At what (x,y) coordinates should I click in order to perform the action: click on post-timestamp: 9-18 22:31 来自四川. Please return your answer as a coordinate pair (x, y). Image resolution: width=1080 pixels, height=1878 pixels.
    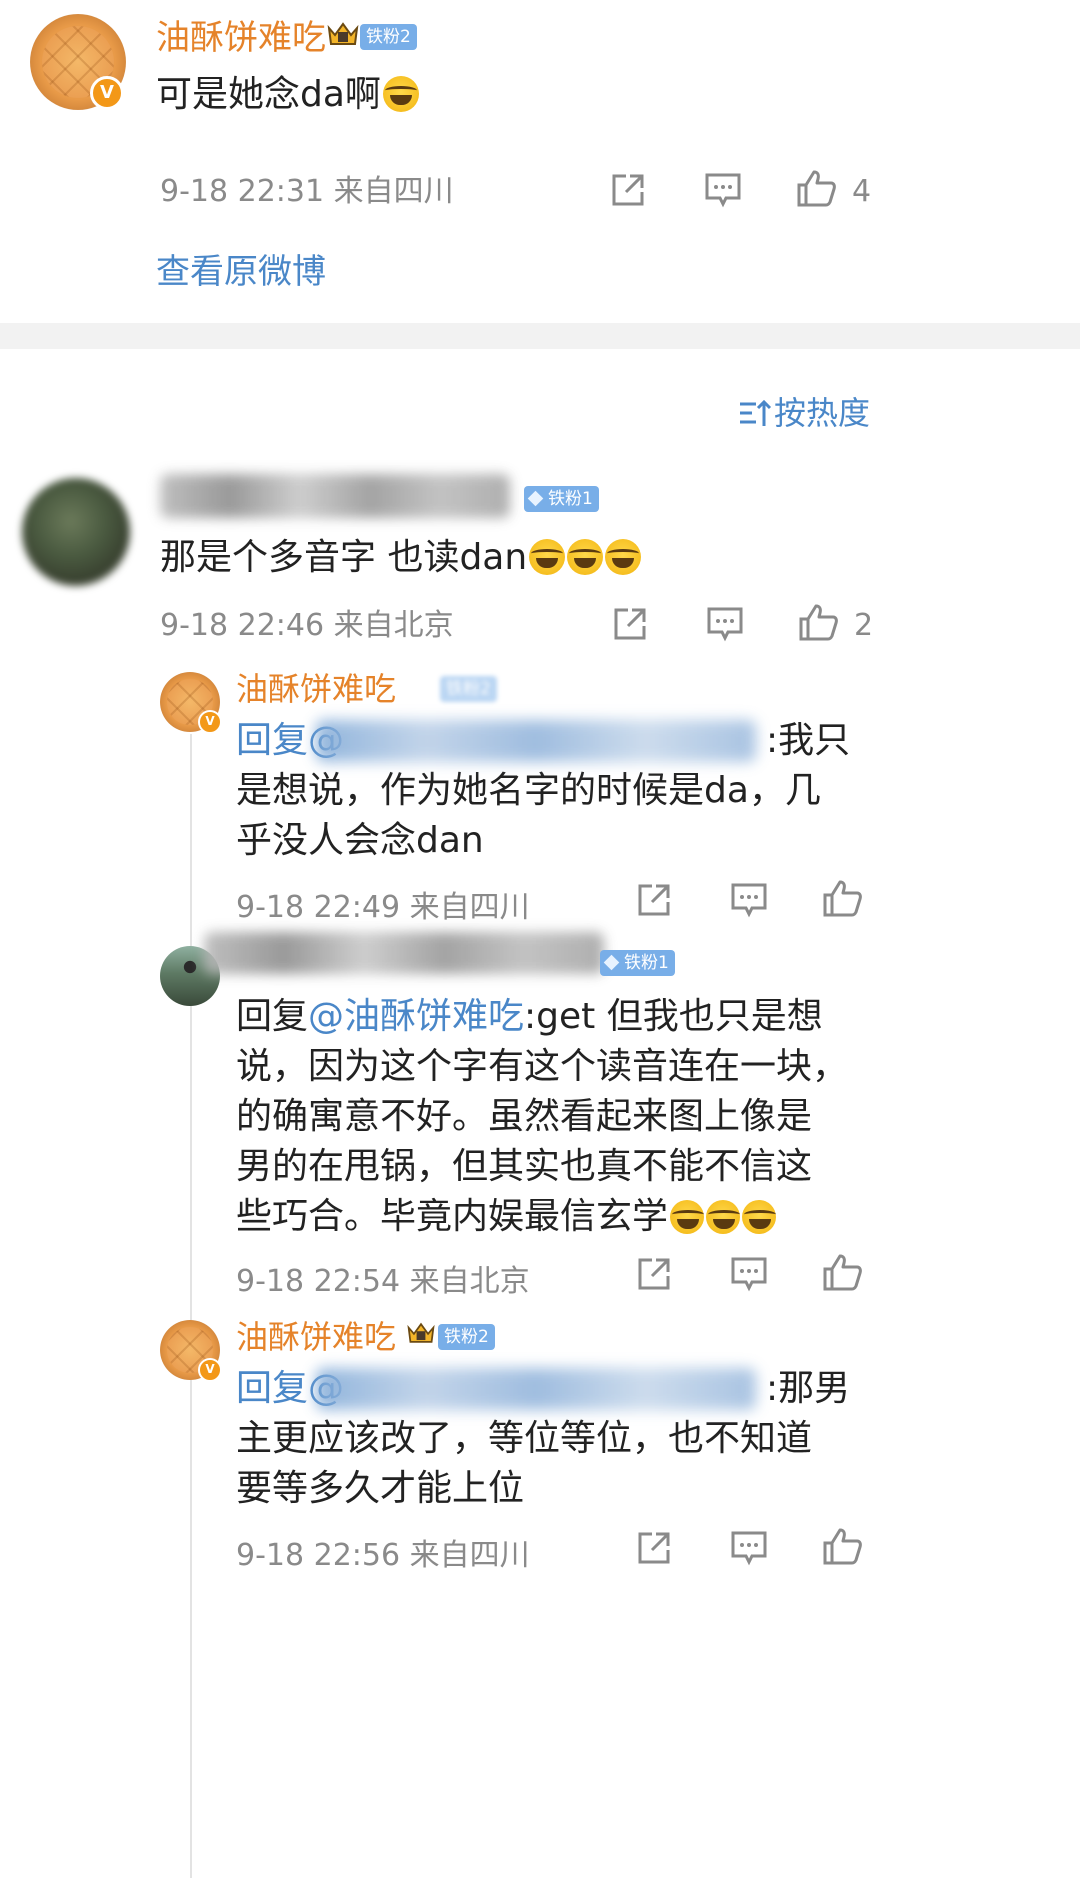
    Looking at the image, I should click on (307, 191).